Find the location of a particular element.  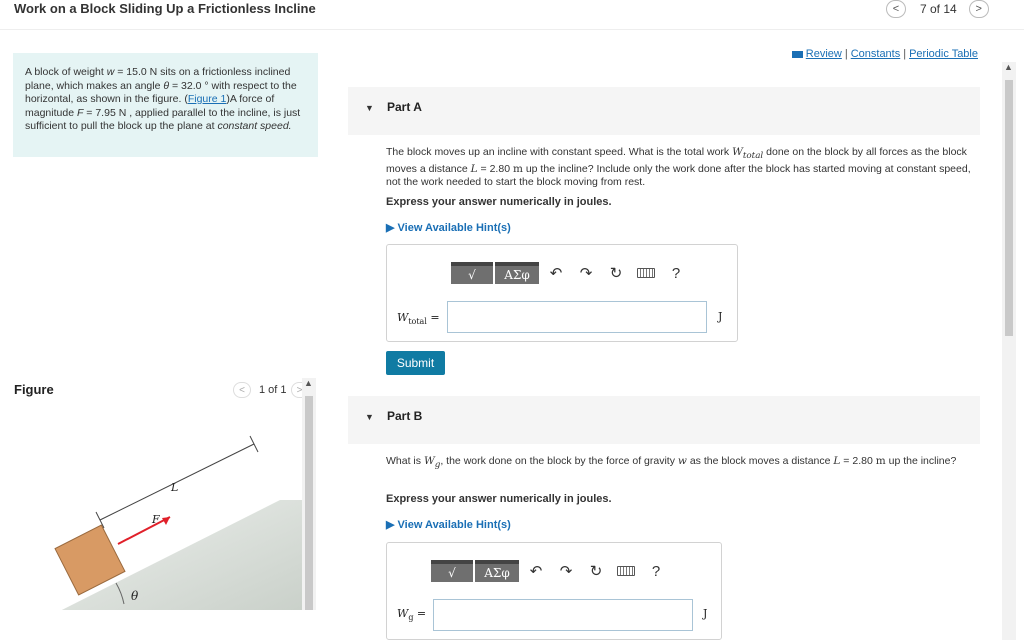

question-text: as the block moves a distance is located at coordinates (760, 461).